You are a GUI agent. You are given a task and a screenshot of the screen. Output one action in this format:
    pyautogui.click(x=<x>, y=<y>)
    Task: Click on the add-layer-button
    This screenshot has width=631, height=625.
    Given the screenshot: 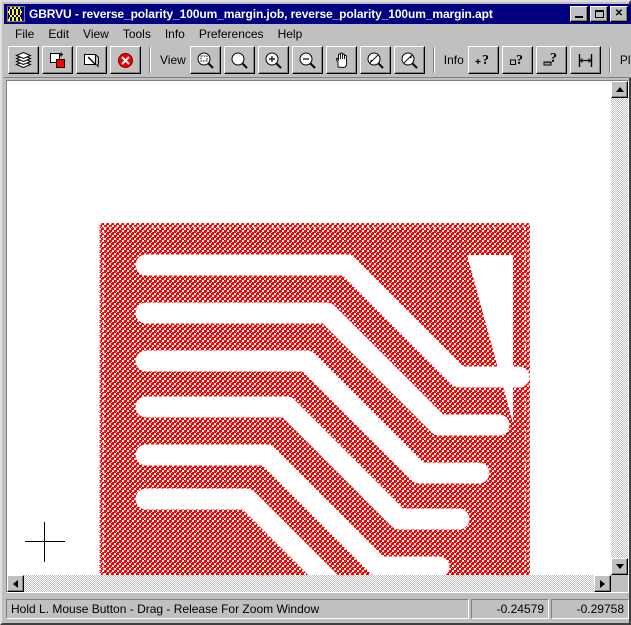 What is the action you would take?
    pyautogui.click(x=57, y=60)
    